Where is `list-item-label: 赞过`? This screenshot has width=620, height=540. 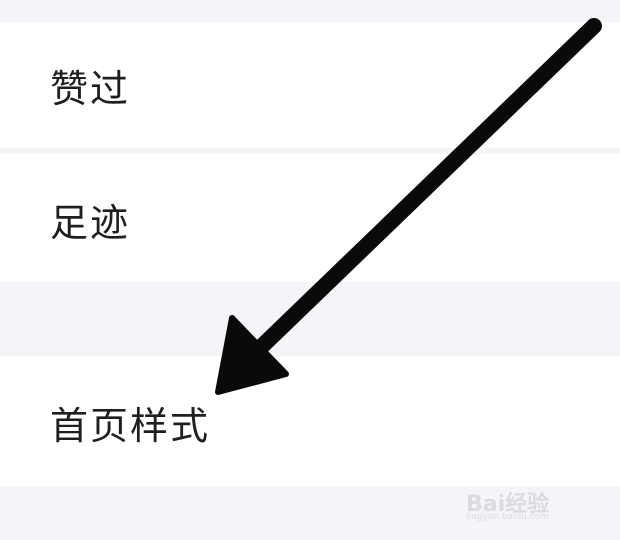 list-item-label: 赞过 is located at coordinates (90, 89).